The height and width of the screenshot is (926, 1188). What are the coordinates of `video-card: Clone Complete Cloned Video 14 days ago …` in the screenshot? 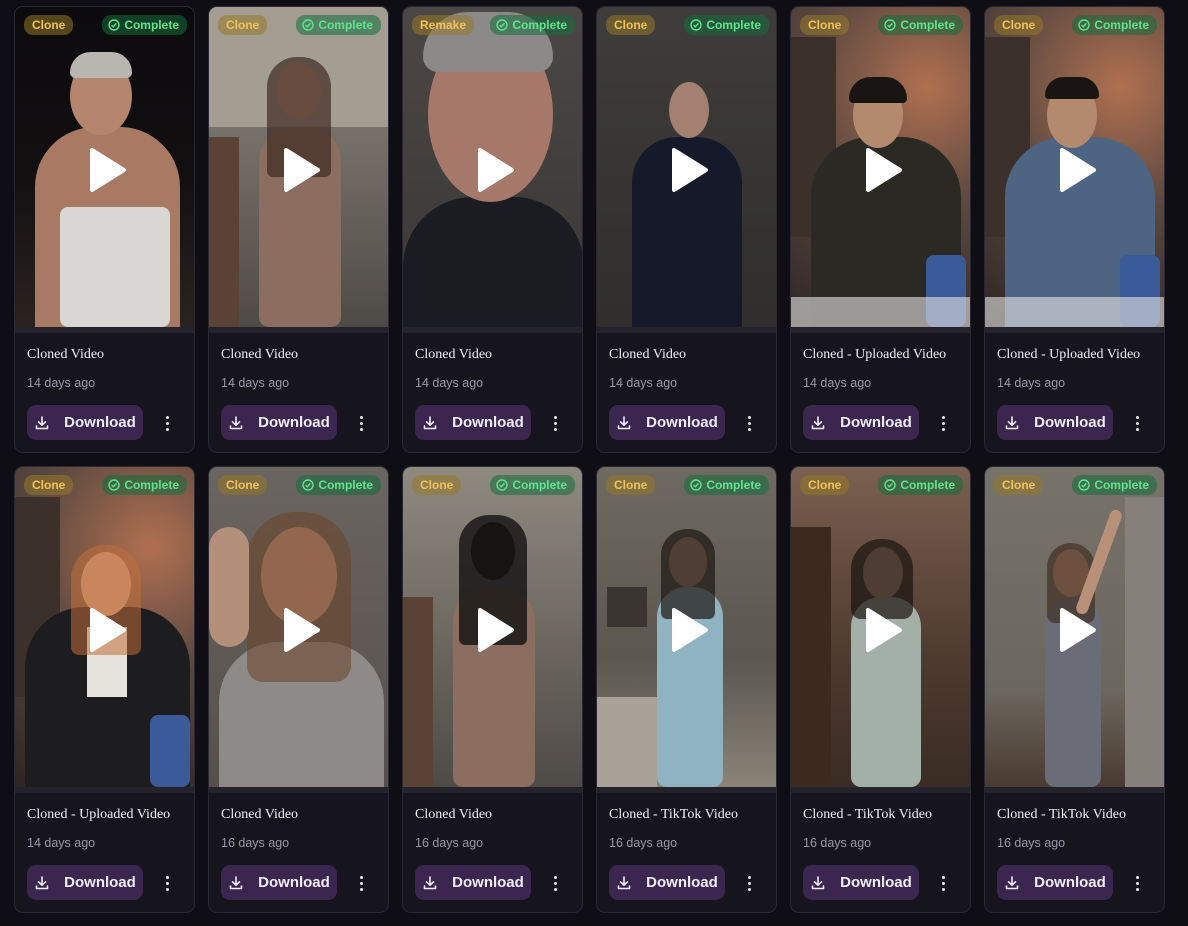 It's located at (686, 229).